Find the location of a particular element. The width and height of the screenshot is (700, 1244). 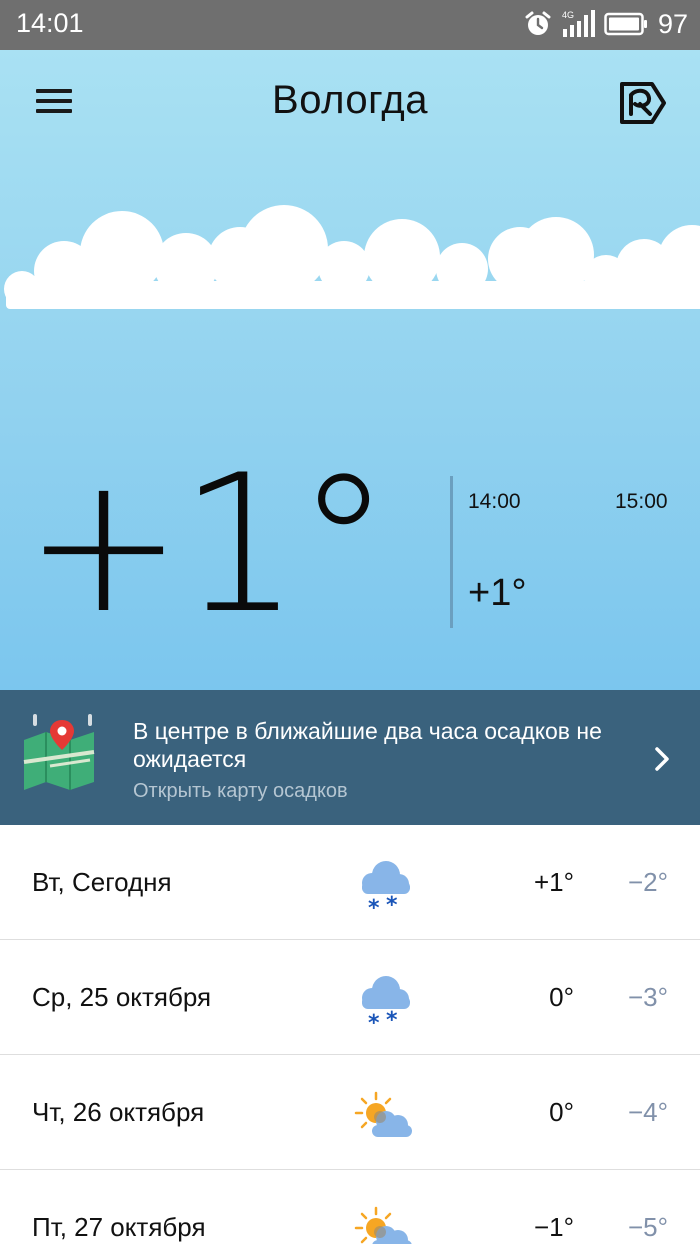

precipitation-map-link: Открыть карту осадков is located at coordinates (240, 791).